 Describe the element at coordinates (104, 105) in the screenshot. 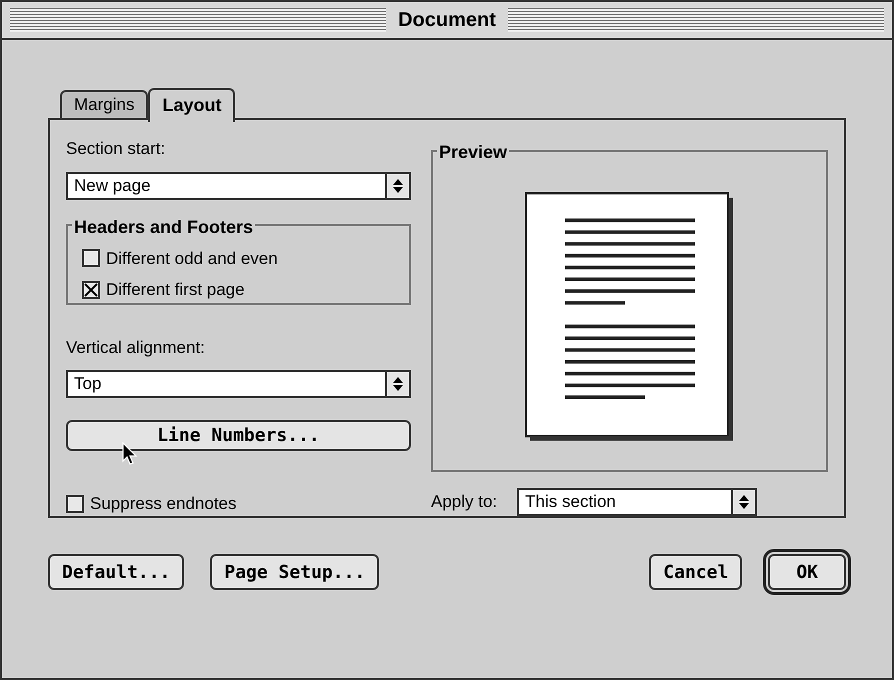

I see `tab: Margins` at that location.